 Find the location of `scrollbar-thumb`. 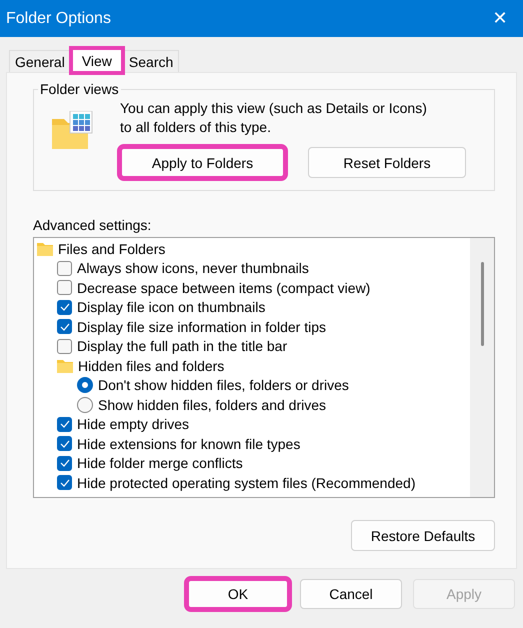

scrollbar-thumb is located at coordinates (482, 304).